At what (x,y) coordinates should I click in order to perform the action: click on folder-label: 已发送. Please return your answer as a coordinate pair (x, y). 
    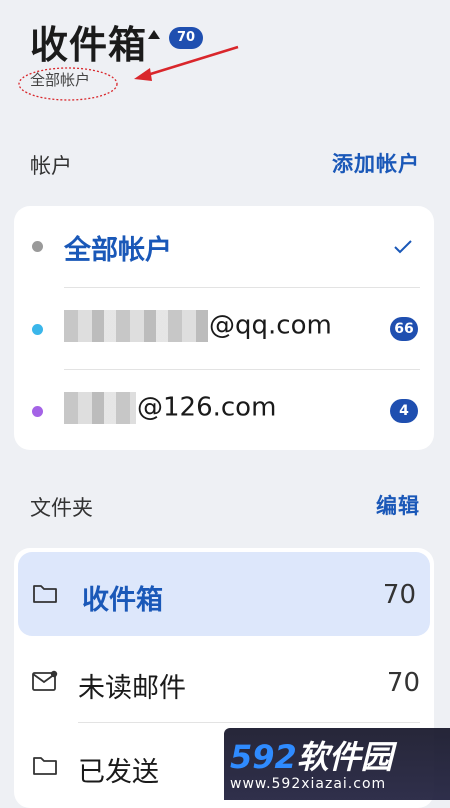
    Looking at the image, I should click on (118, 772).